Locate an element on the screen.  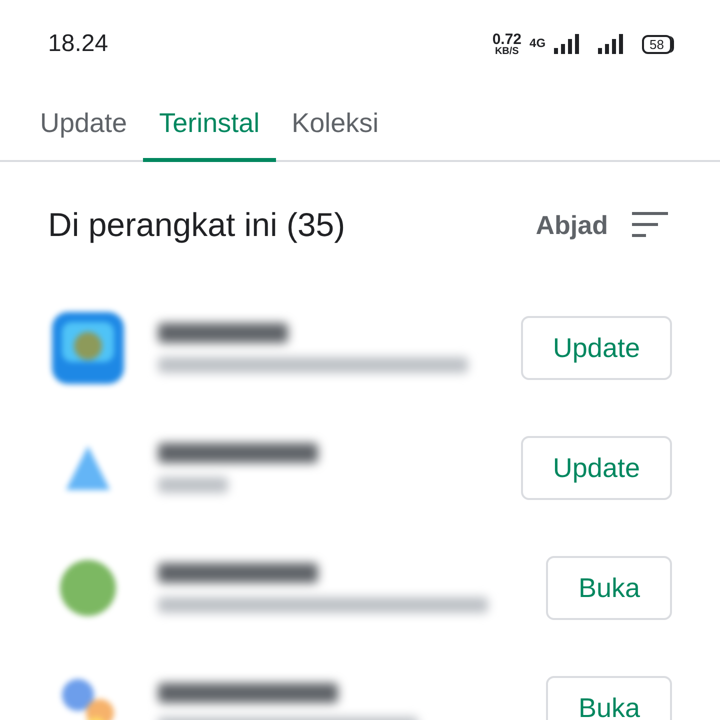
clock-time: 18.24 is located at coordinates (78, 44).